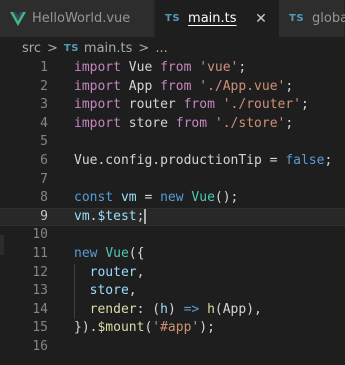 The width and height of the screenshot is (345, 365). I want to click on code-line: 5, so click(172, 142).